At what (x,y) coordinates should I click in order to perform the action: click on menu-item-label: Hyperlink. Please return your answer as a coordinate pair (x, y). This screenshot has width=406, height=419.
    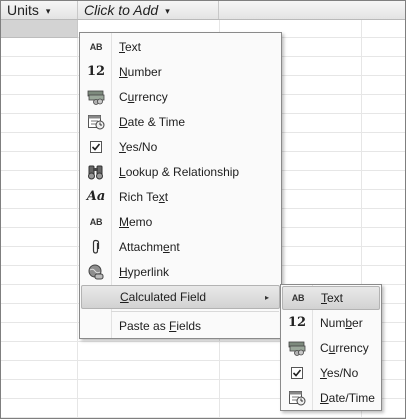
    Looking at the image, I should click on (144, 272).